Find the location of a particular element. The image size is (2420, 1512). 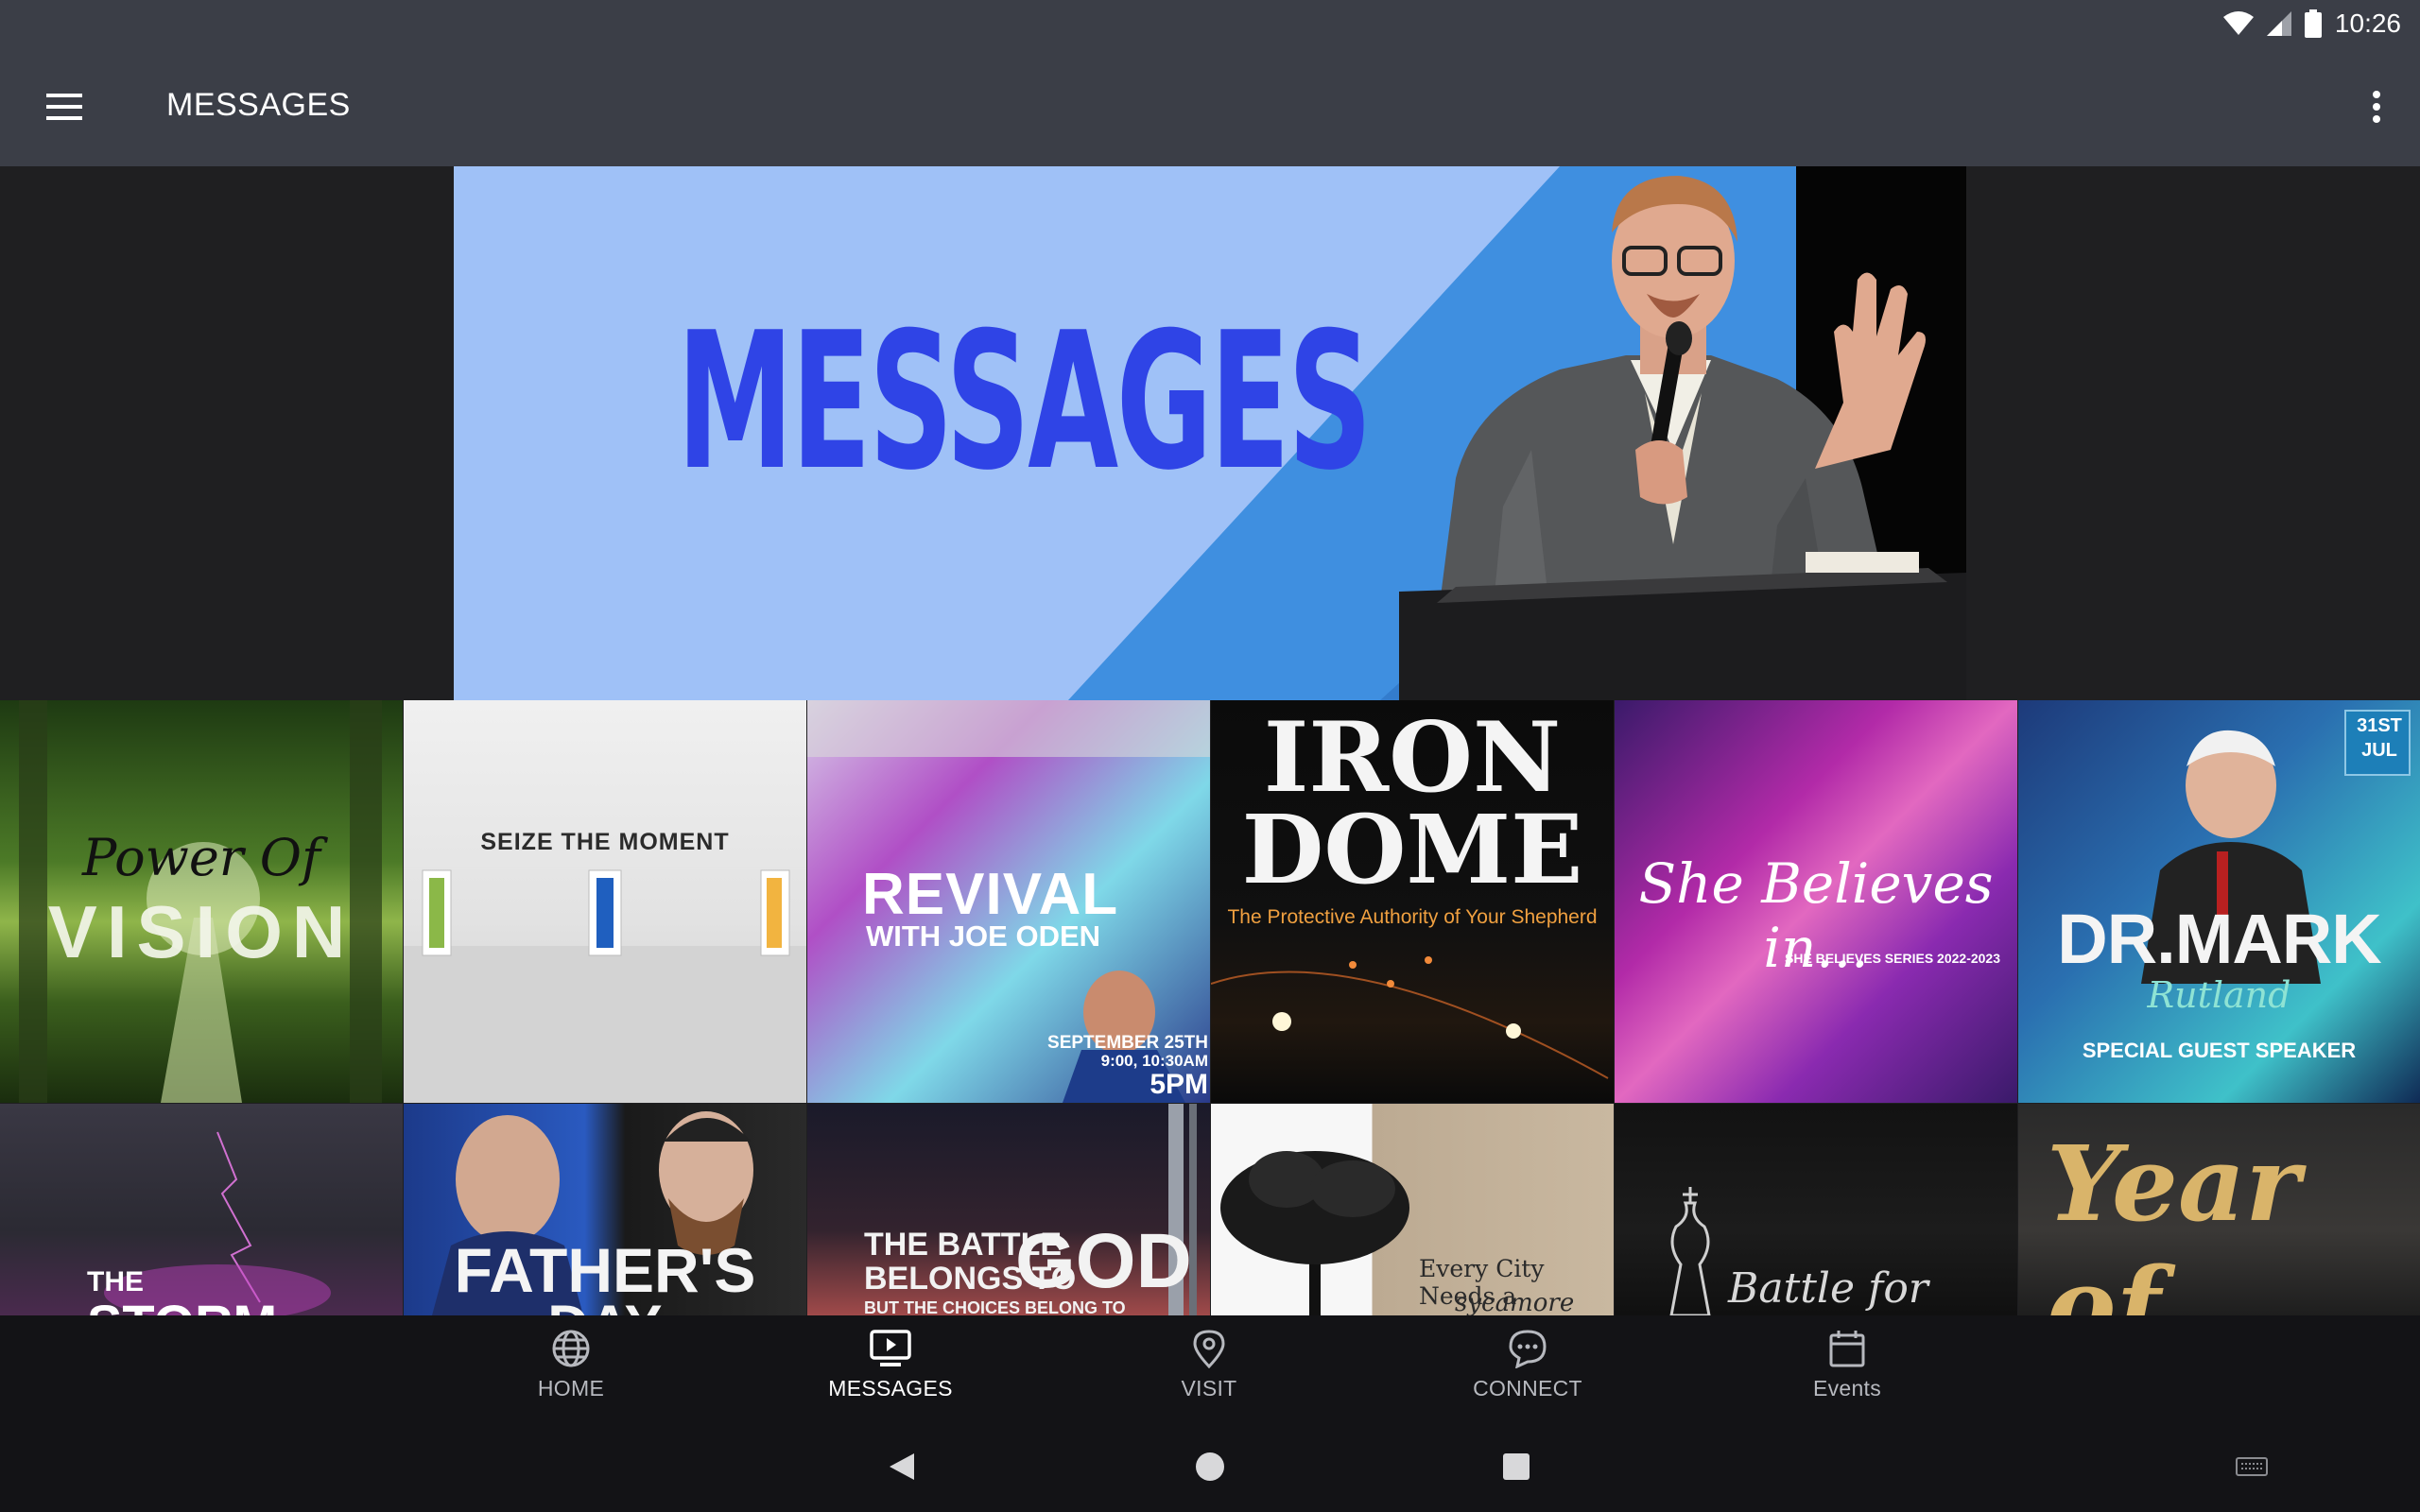

keyboard-icon is located at coordinates (2252, 1466).